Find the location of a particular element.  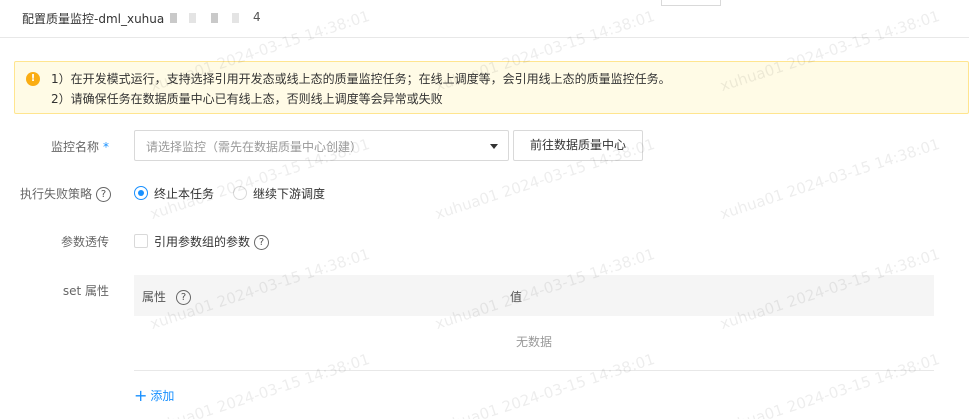

radio-continue-downstream: 继续下游调度 is located at coordinates (283, 193).